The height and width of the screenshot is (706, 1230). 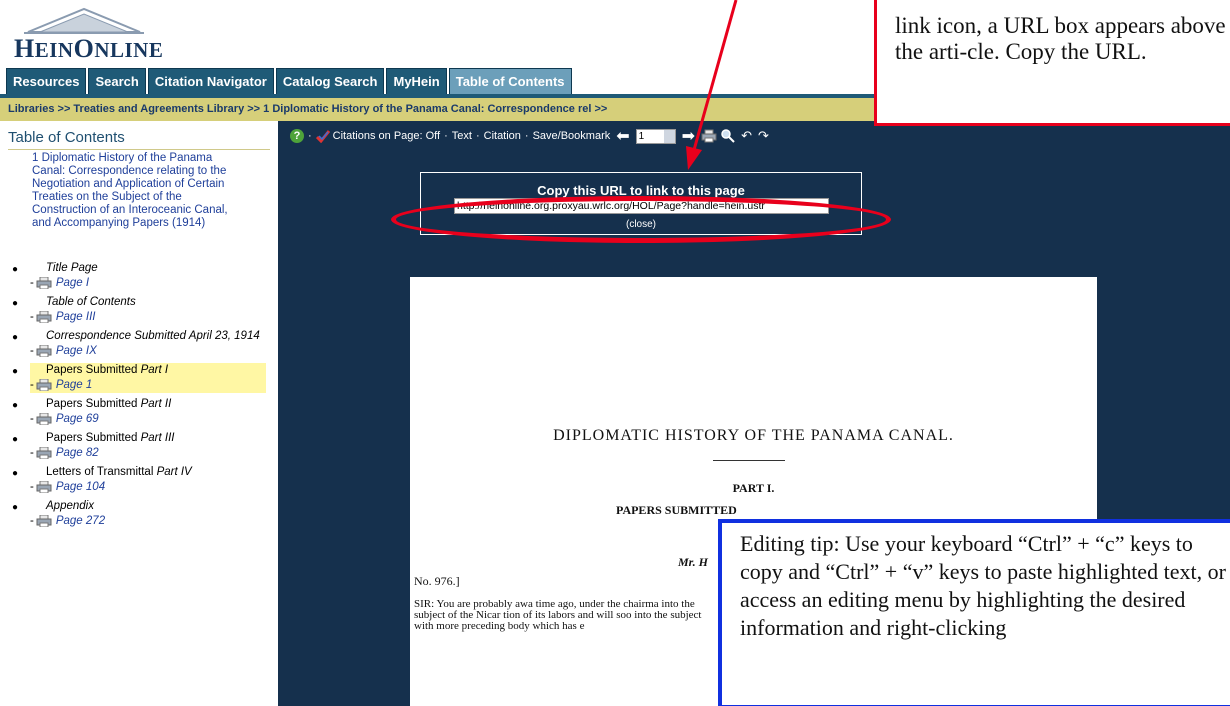 What do you see at coordinates (510, 81) in the screenshot?
I see `tab-table-of-contents: Table of Contents` at bounding box center [510, 81].